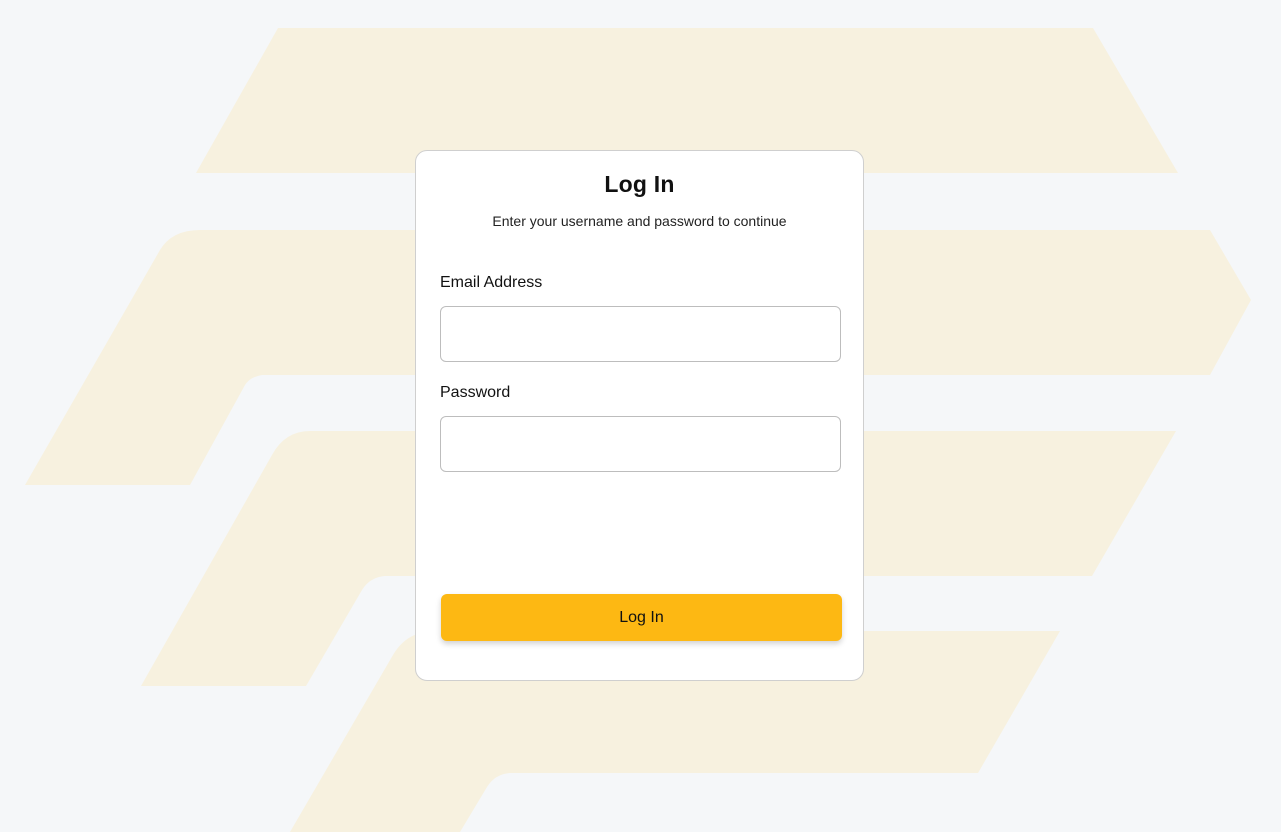  What do you see at coordinates (491, 282) in the screenshot?
I see `email-label: Email Address` at bounding box center [491, 282].